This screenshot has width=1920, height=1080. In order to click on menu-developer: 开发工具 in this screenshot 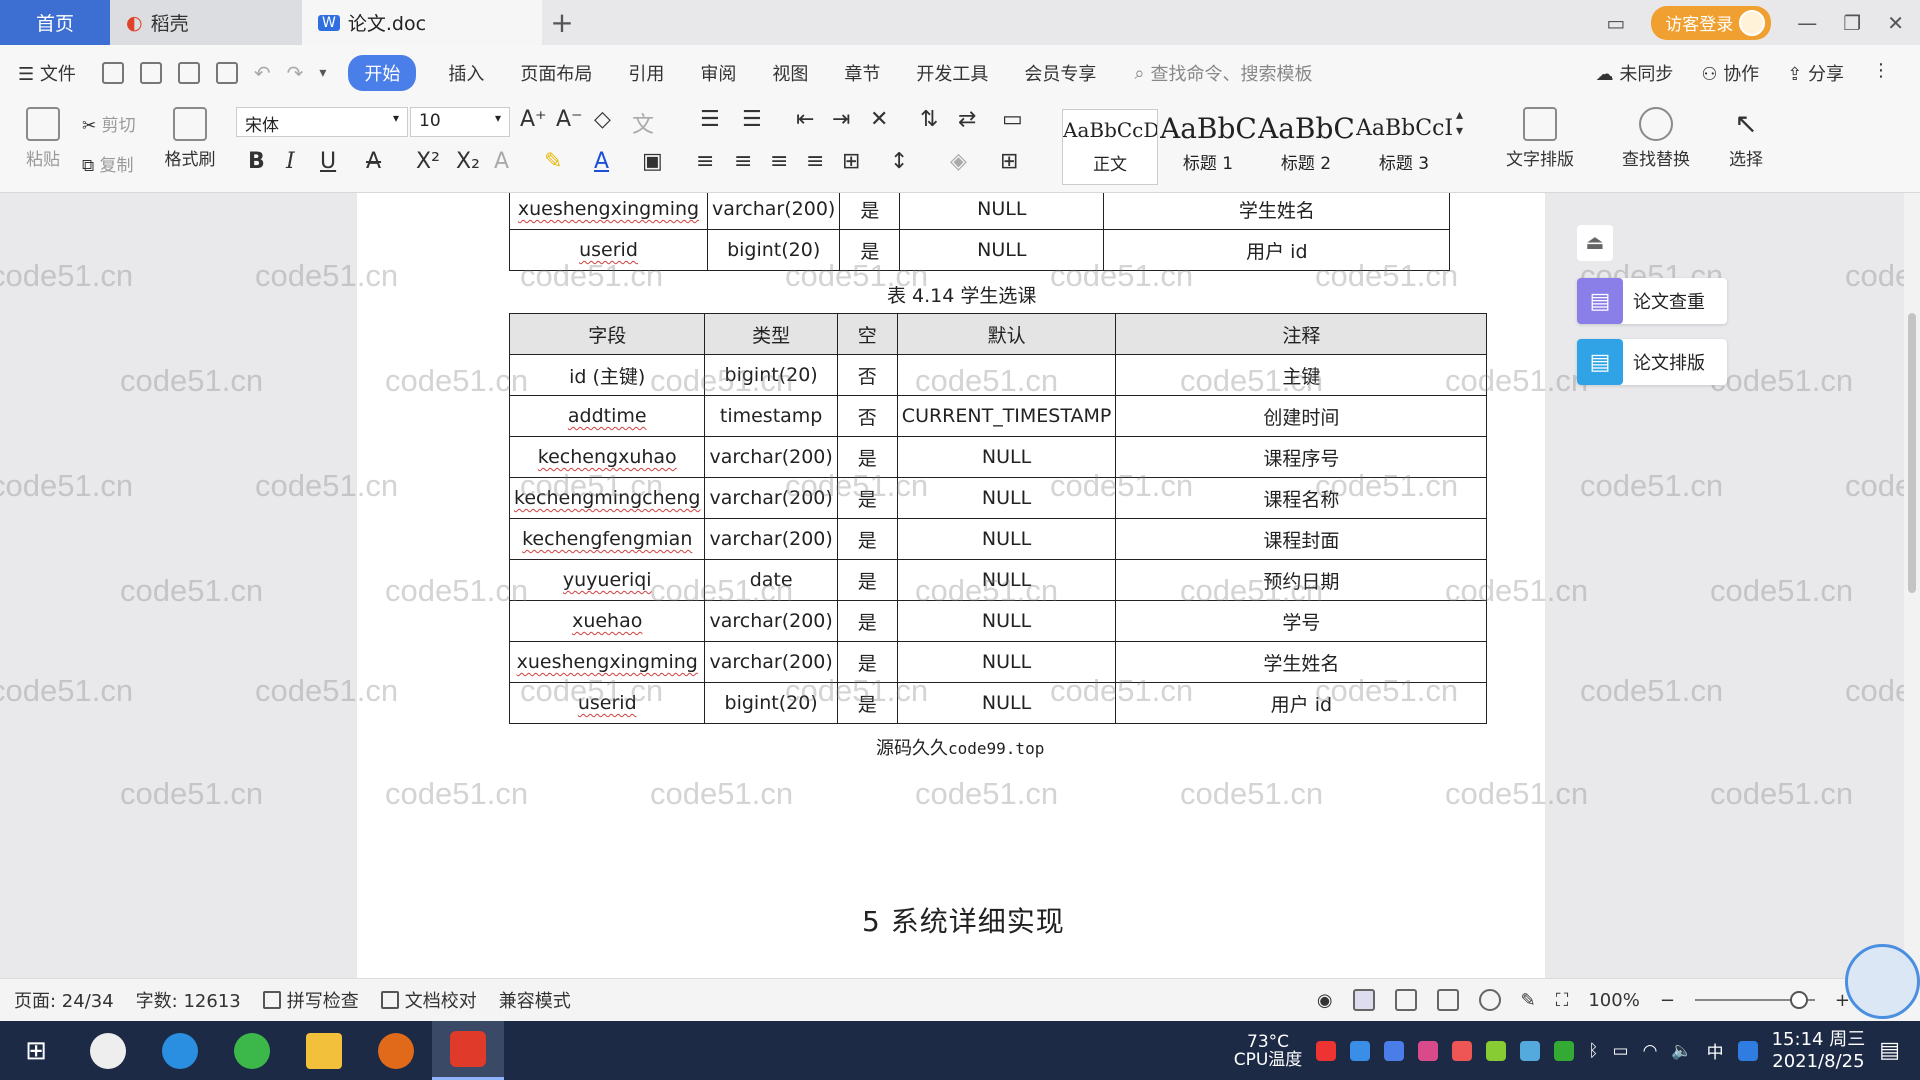, I will do `click(952, 73)`.